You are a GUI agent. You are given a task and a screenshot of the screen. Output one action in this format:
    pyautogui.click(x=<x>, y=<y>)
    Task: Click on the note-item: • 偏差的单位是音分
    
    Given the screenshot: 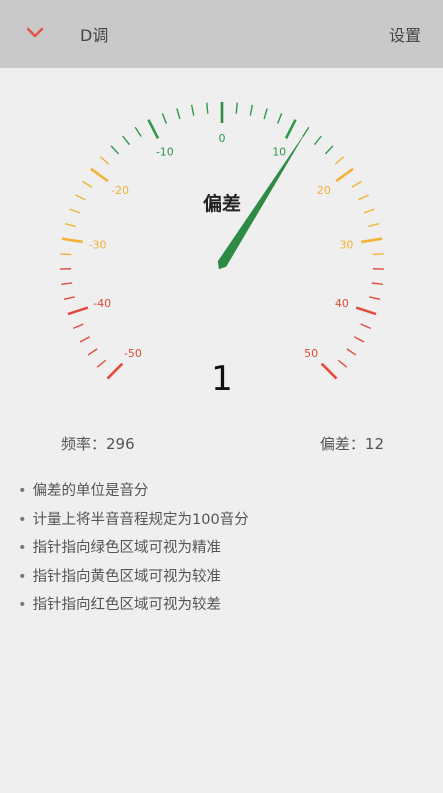 What is the action you would take?
    pyautogui.click(x=133, y=494)
    